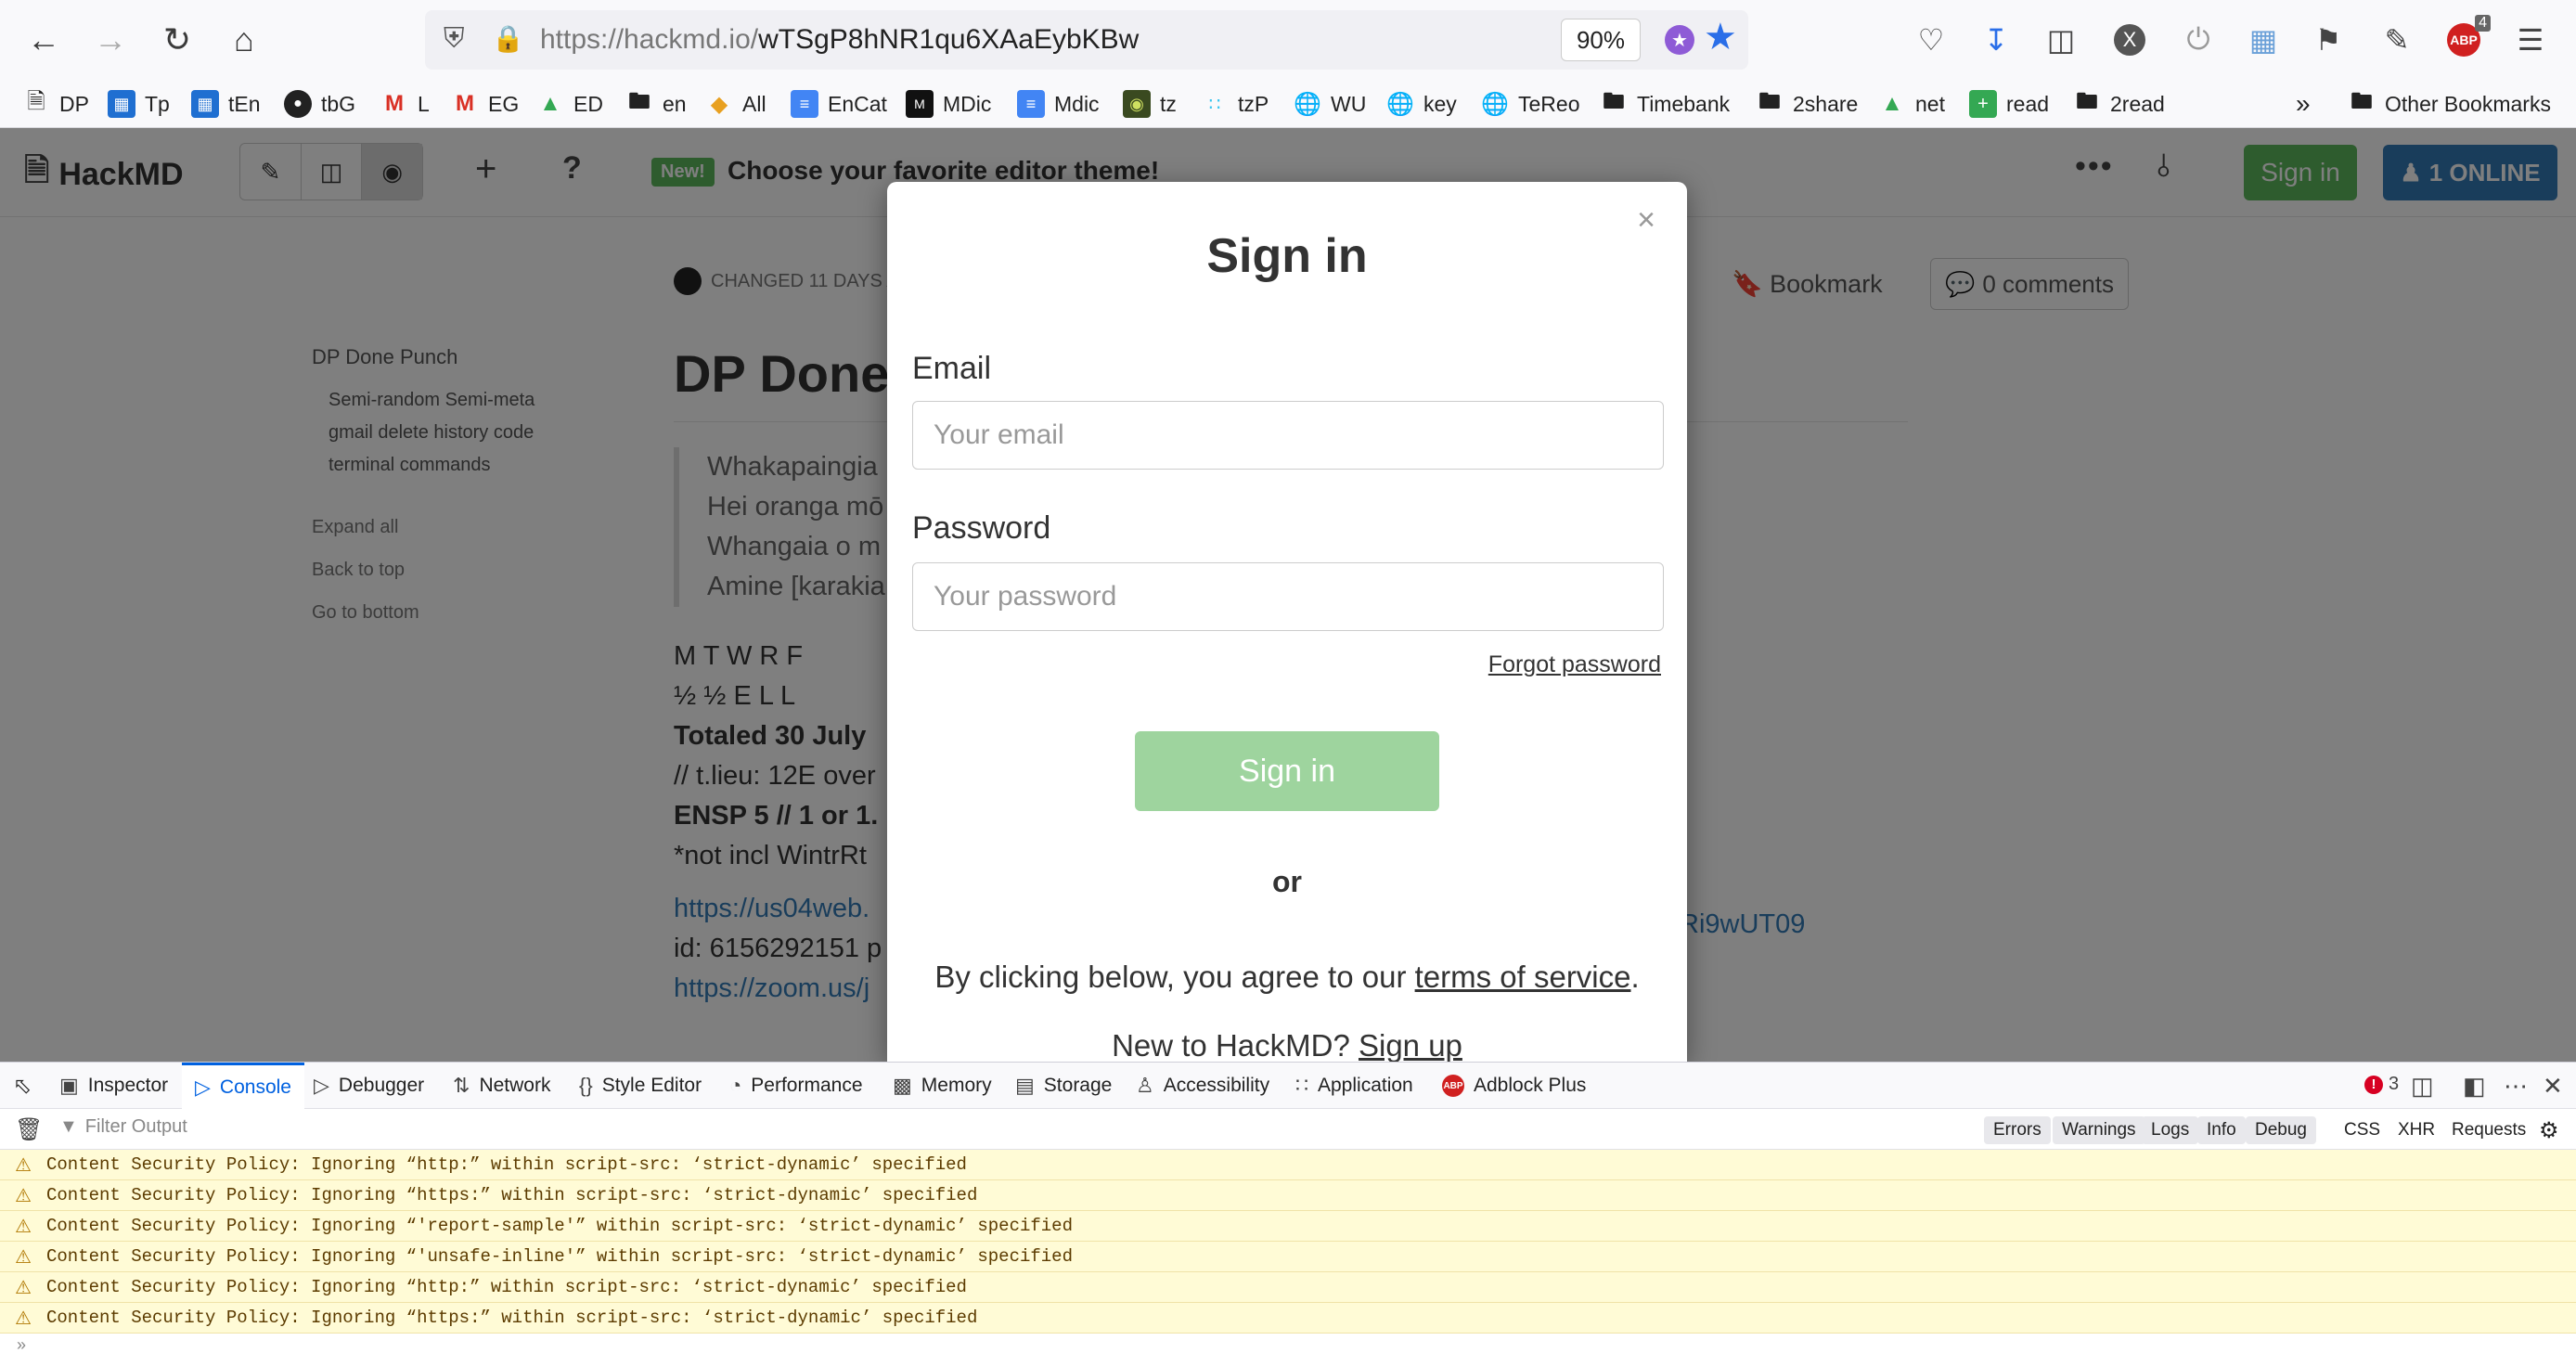  What do you see at coordinates (1931, 40) in the screenshot?
I see `pocket-icon: ♡` at bounding box center [1931, 40].